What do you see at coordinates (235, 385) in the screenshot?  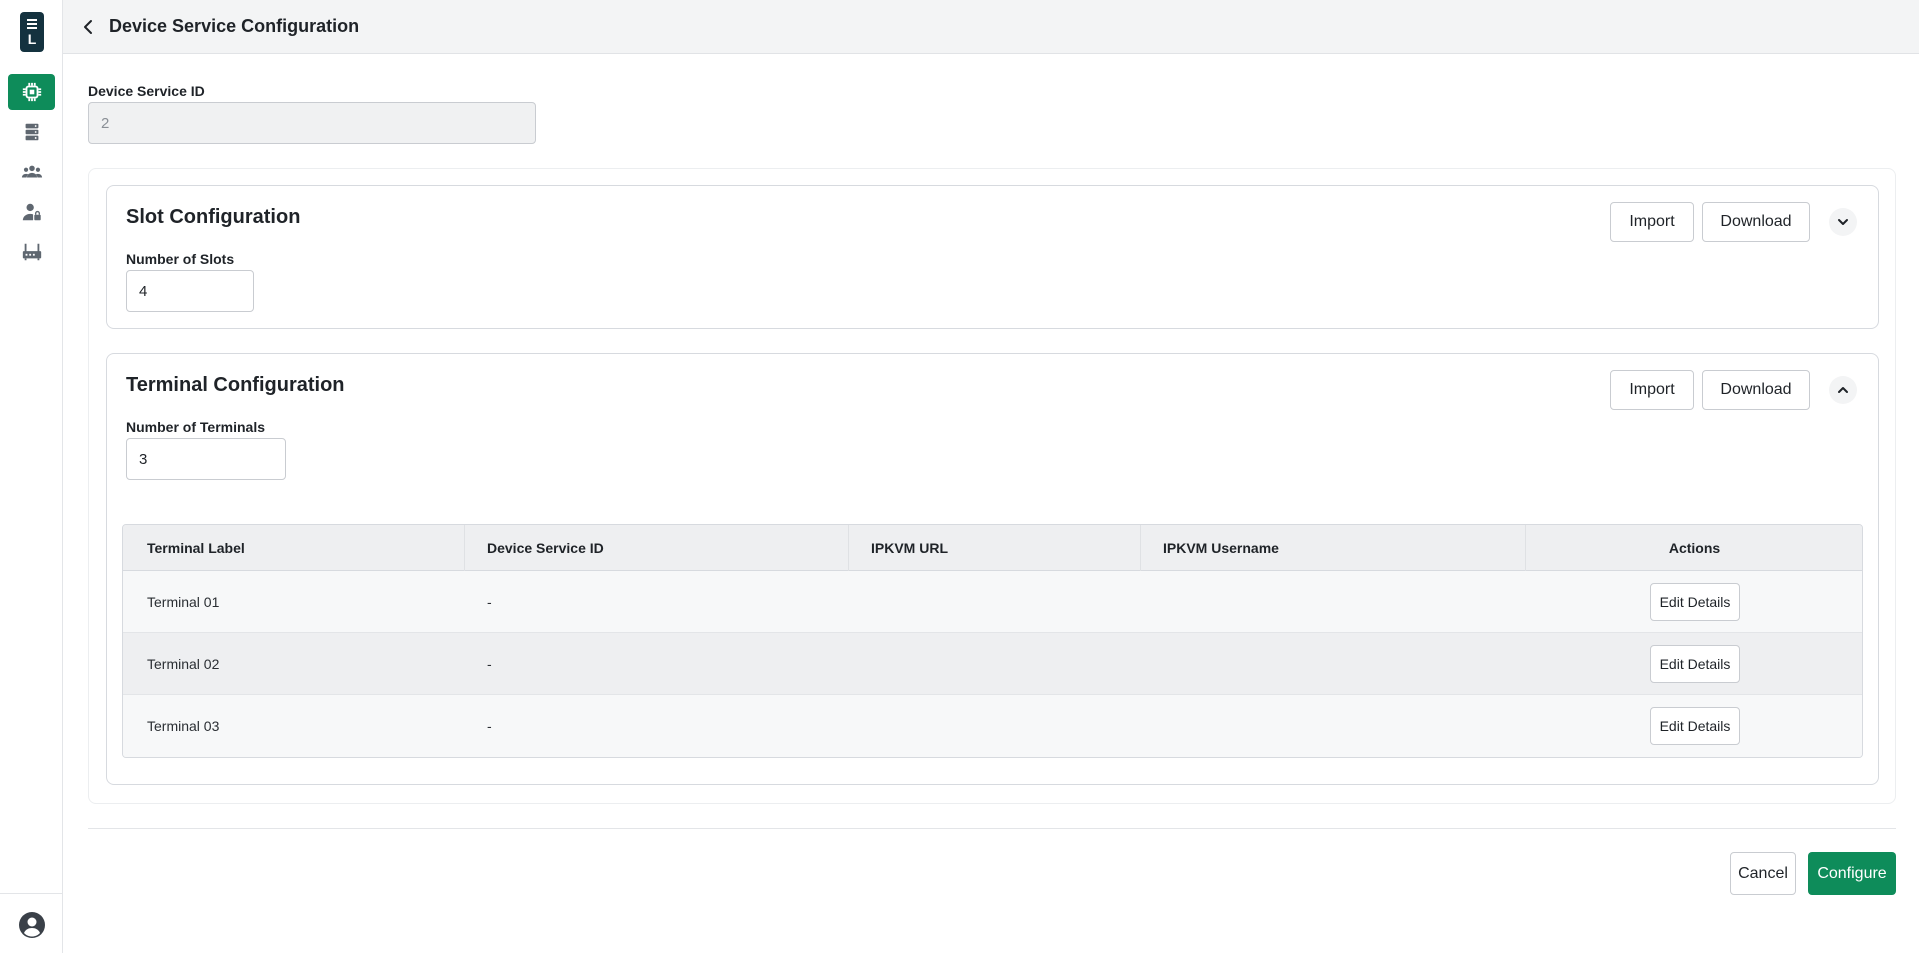 I see `terminal-configuration-title: Terminal Configuration` at bounding box center [235, 385].